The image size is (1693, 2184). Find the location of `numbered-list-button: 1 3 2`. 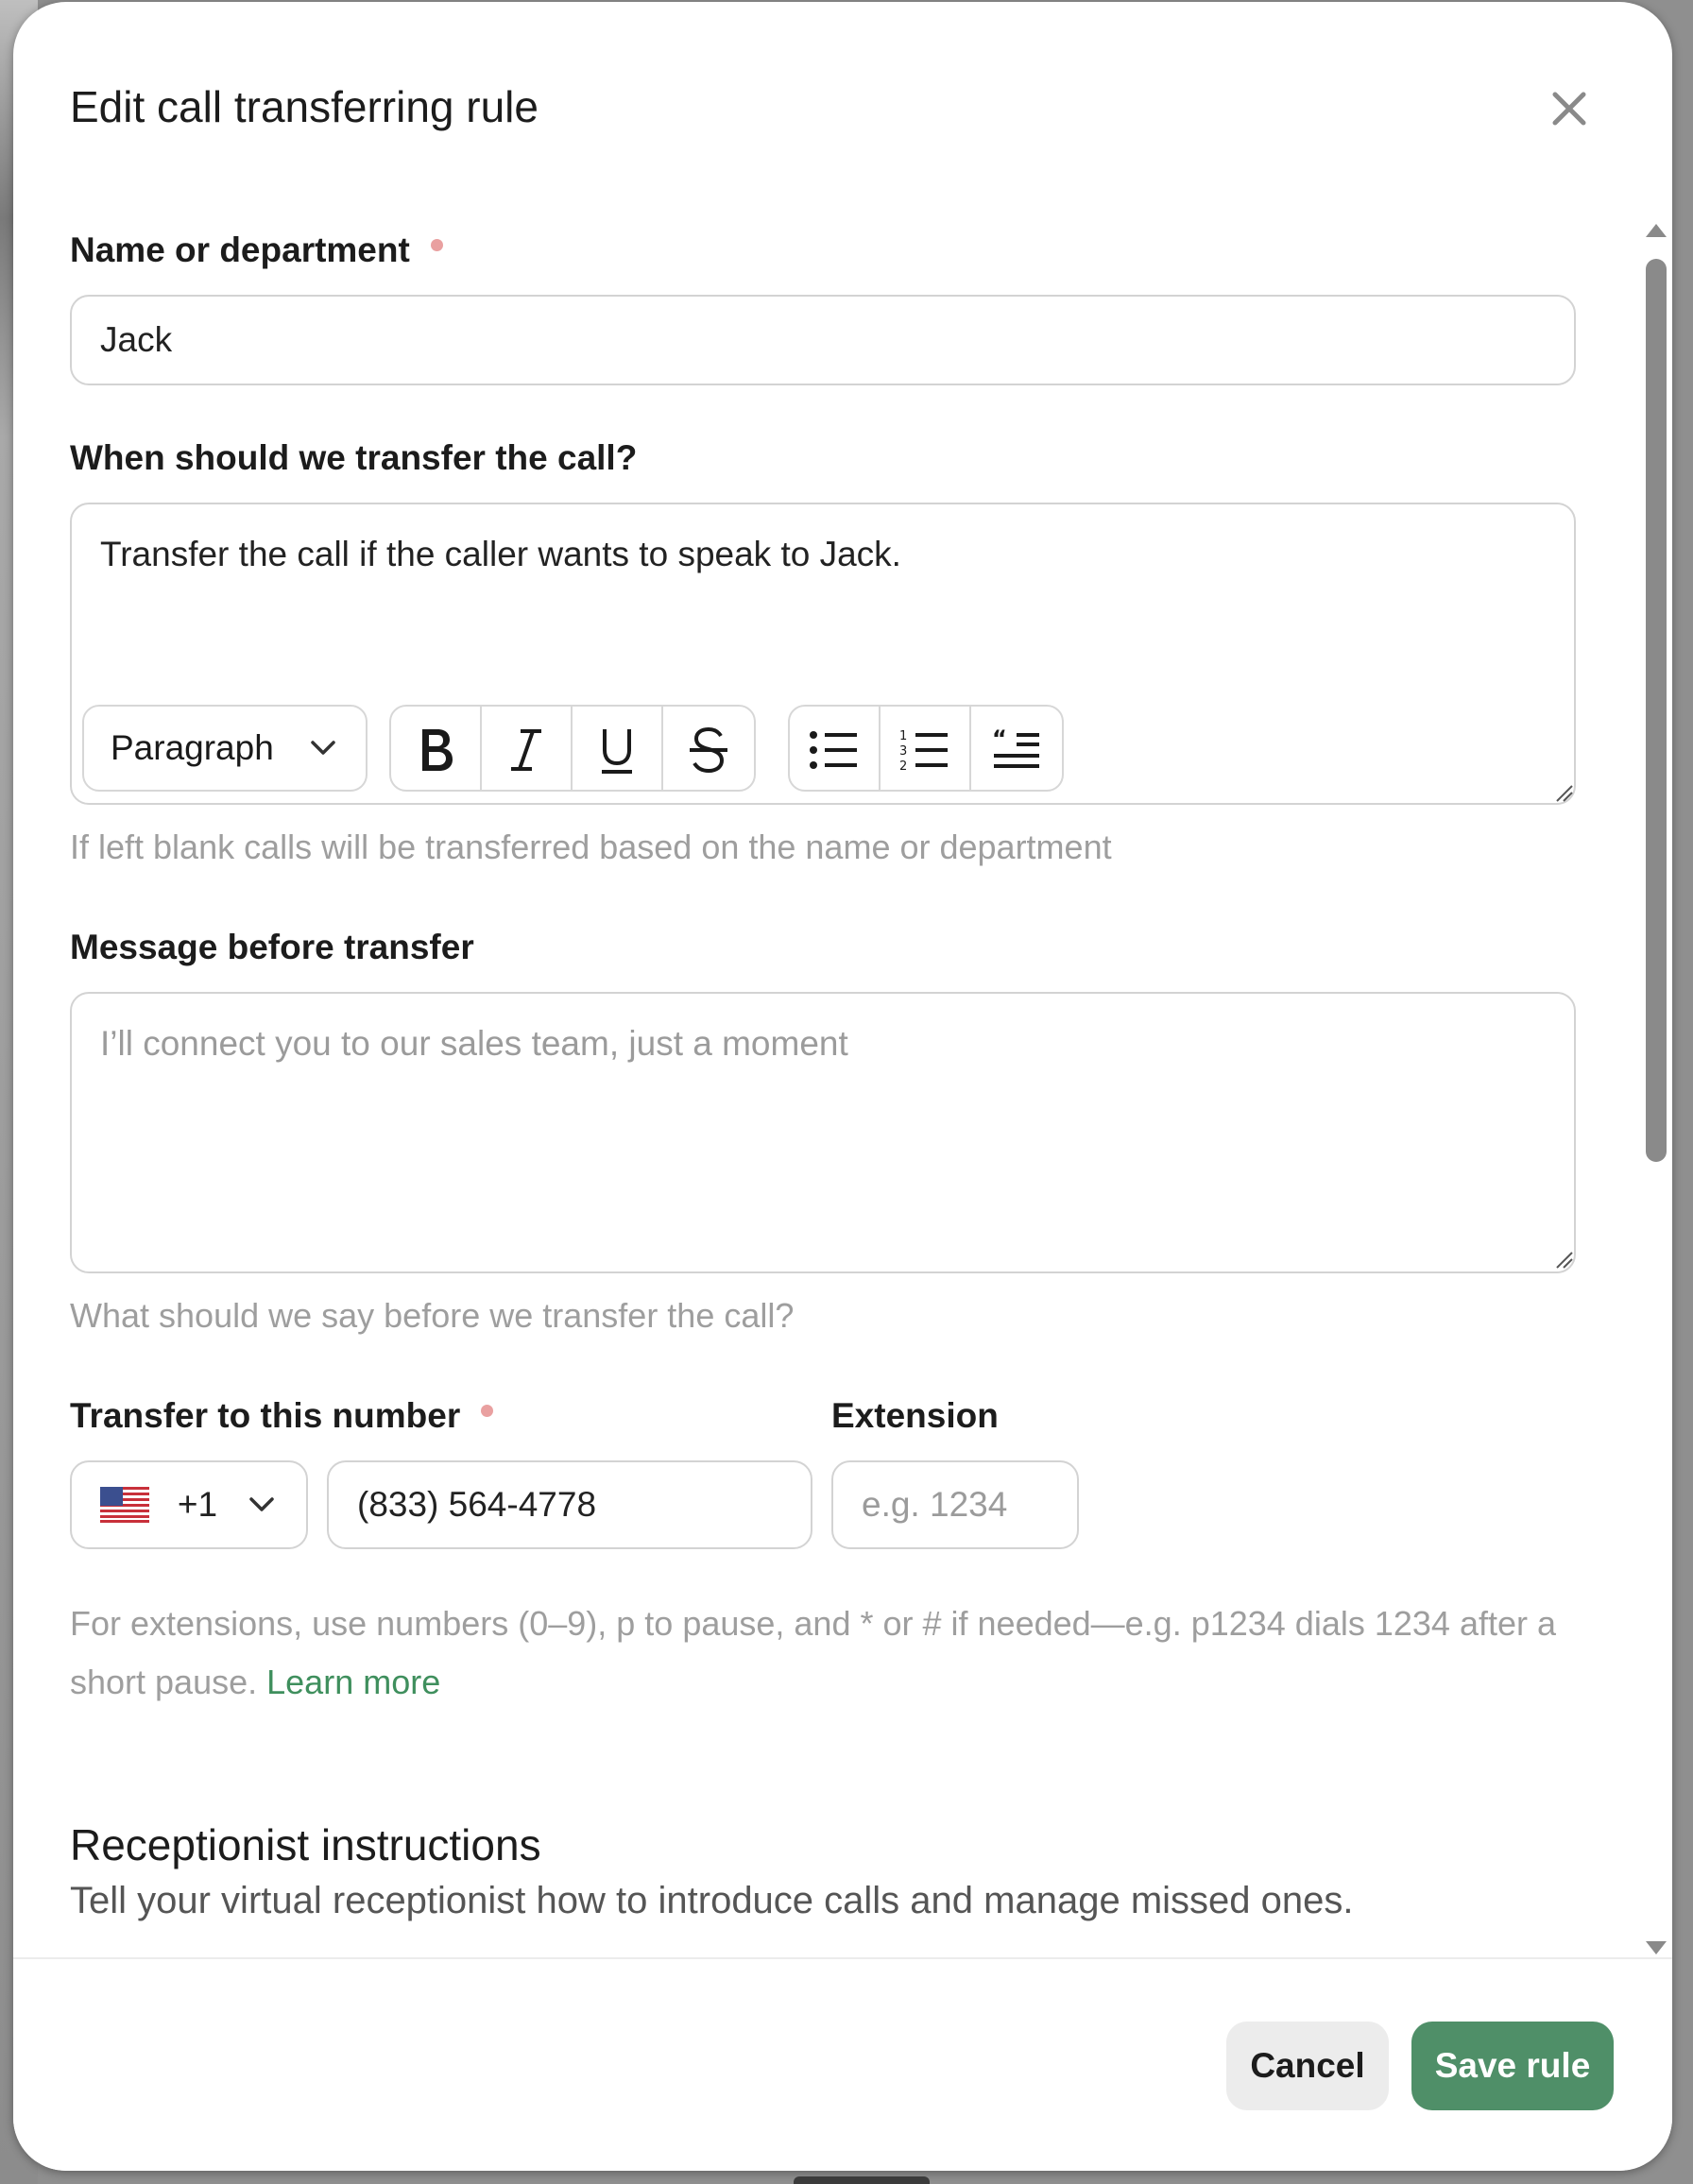

numbered-list-button: 1 3 2 is located at coordinates (926, 748).